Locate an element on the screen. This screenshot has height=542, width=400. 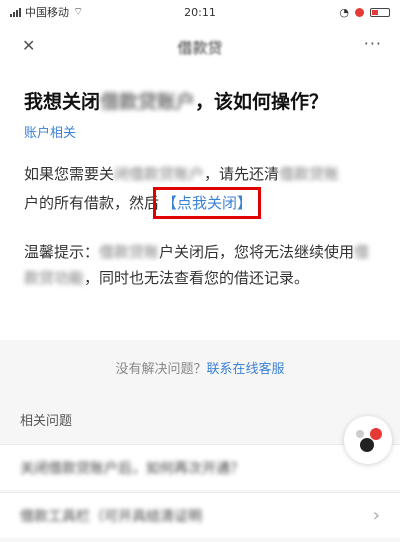
related-question-item: 借款工具栏（可开具结清证明 › is located at coordinates (200, 515).